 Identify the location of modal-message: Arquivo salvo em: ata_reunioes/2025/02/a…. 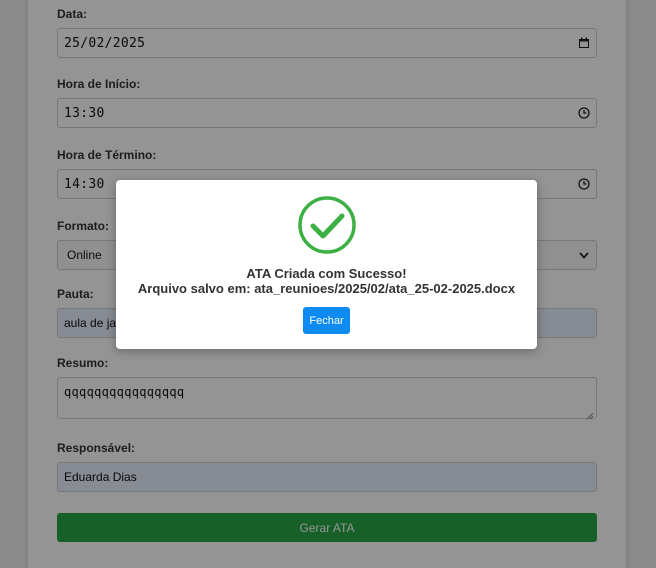
(326, 288).